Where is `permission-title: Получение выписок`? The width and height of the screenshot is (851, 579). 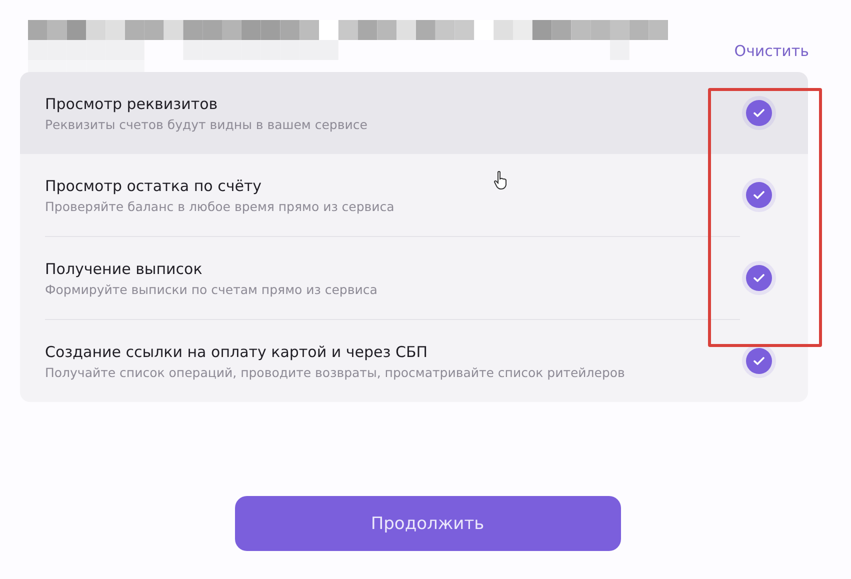 permission-title: Получение выписок is located at coordinates (123, 269).